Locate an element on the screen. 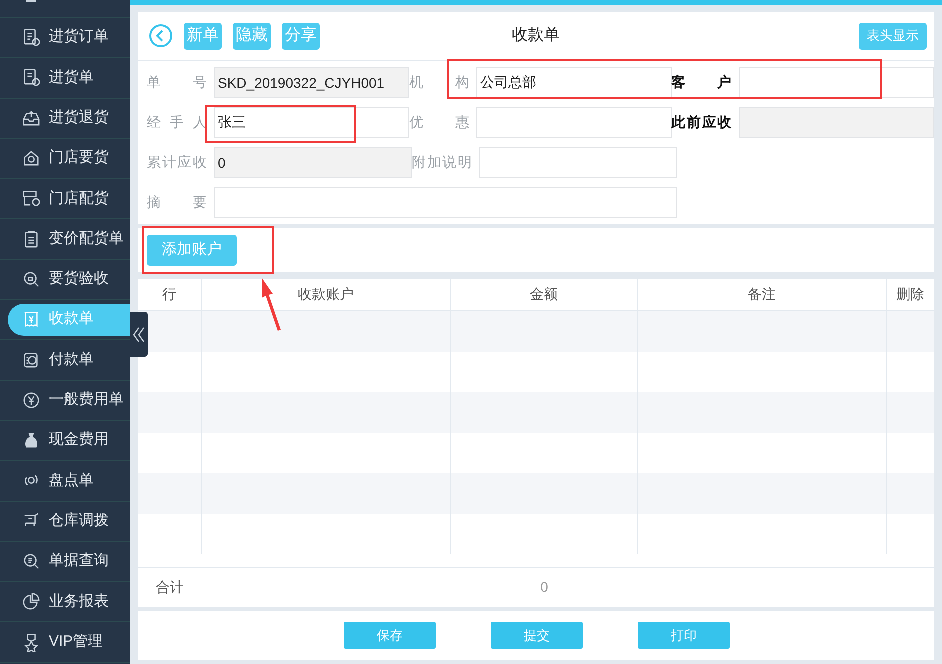 This screenshot has width=942, height=664. sidebar-item: 付款单 is located at coordinates (65, 360).